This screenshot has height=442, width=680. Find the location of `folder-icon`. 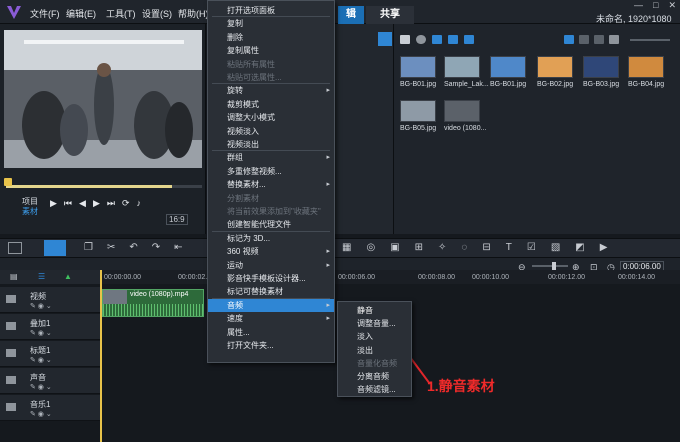

folder-icon is located at coordinates (405, 39).